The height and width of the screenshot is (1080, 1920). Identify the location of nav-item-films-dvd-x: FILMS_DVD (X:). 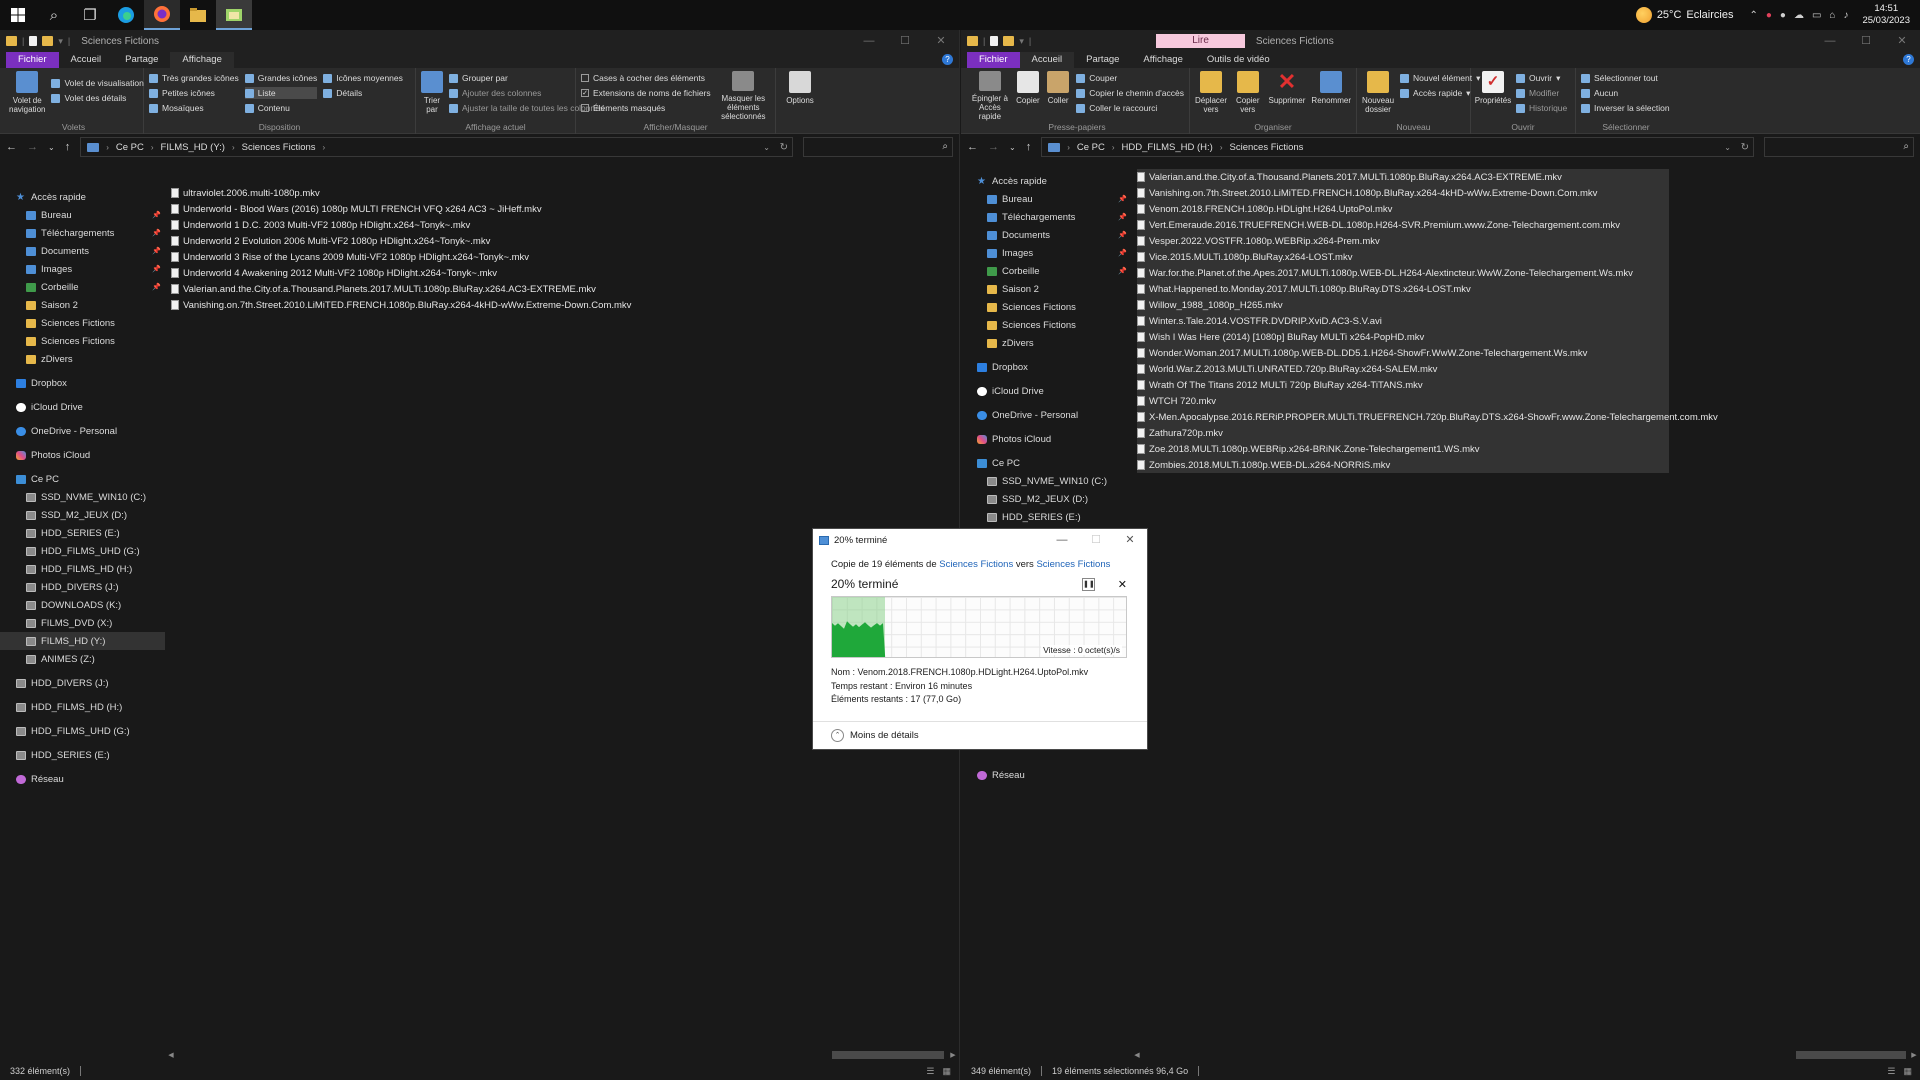
(82, 623).